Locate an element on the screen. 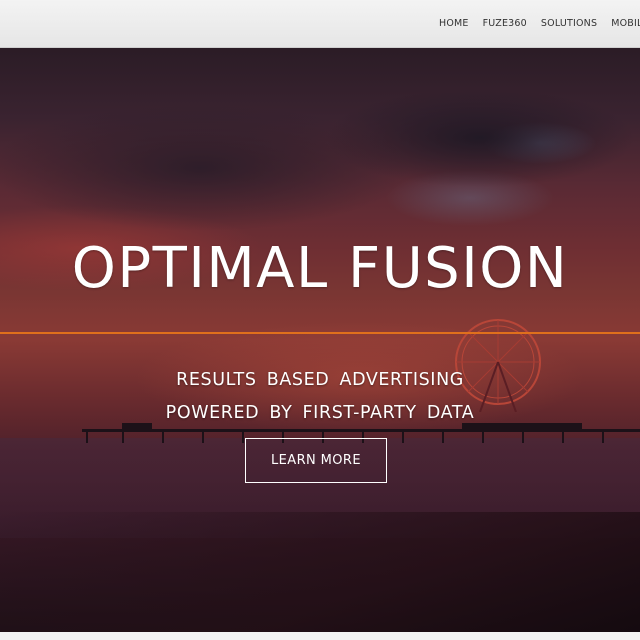 This screenshot has height=640, width=640. nav-menu: HOME FUZE360 SOLUTIONS MOBILE PU is located at coordinates (539, 23).